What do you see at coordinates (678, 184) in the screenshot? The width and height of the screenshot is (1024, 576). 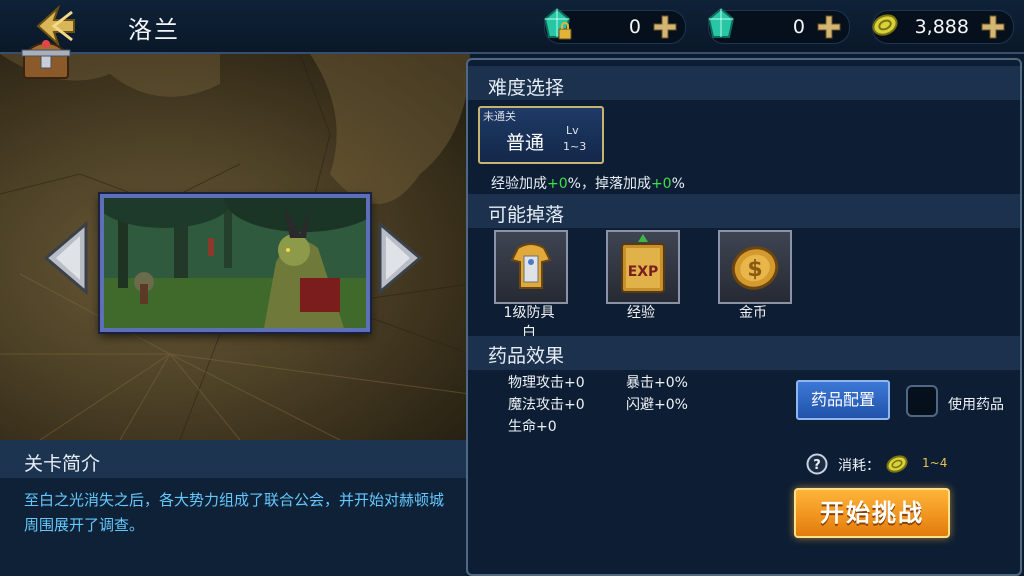 I see `bonus-end: %` at bounding box center [678, 184].